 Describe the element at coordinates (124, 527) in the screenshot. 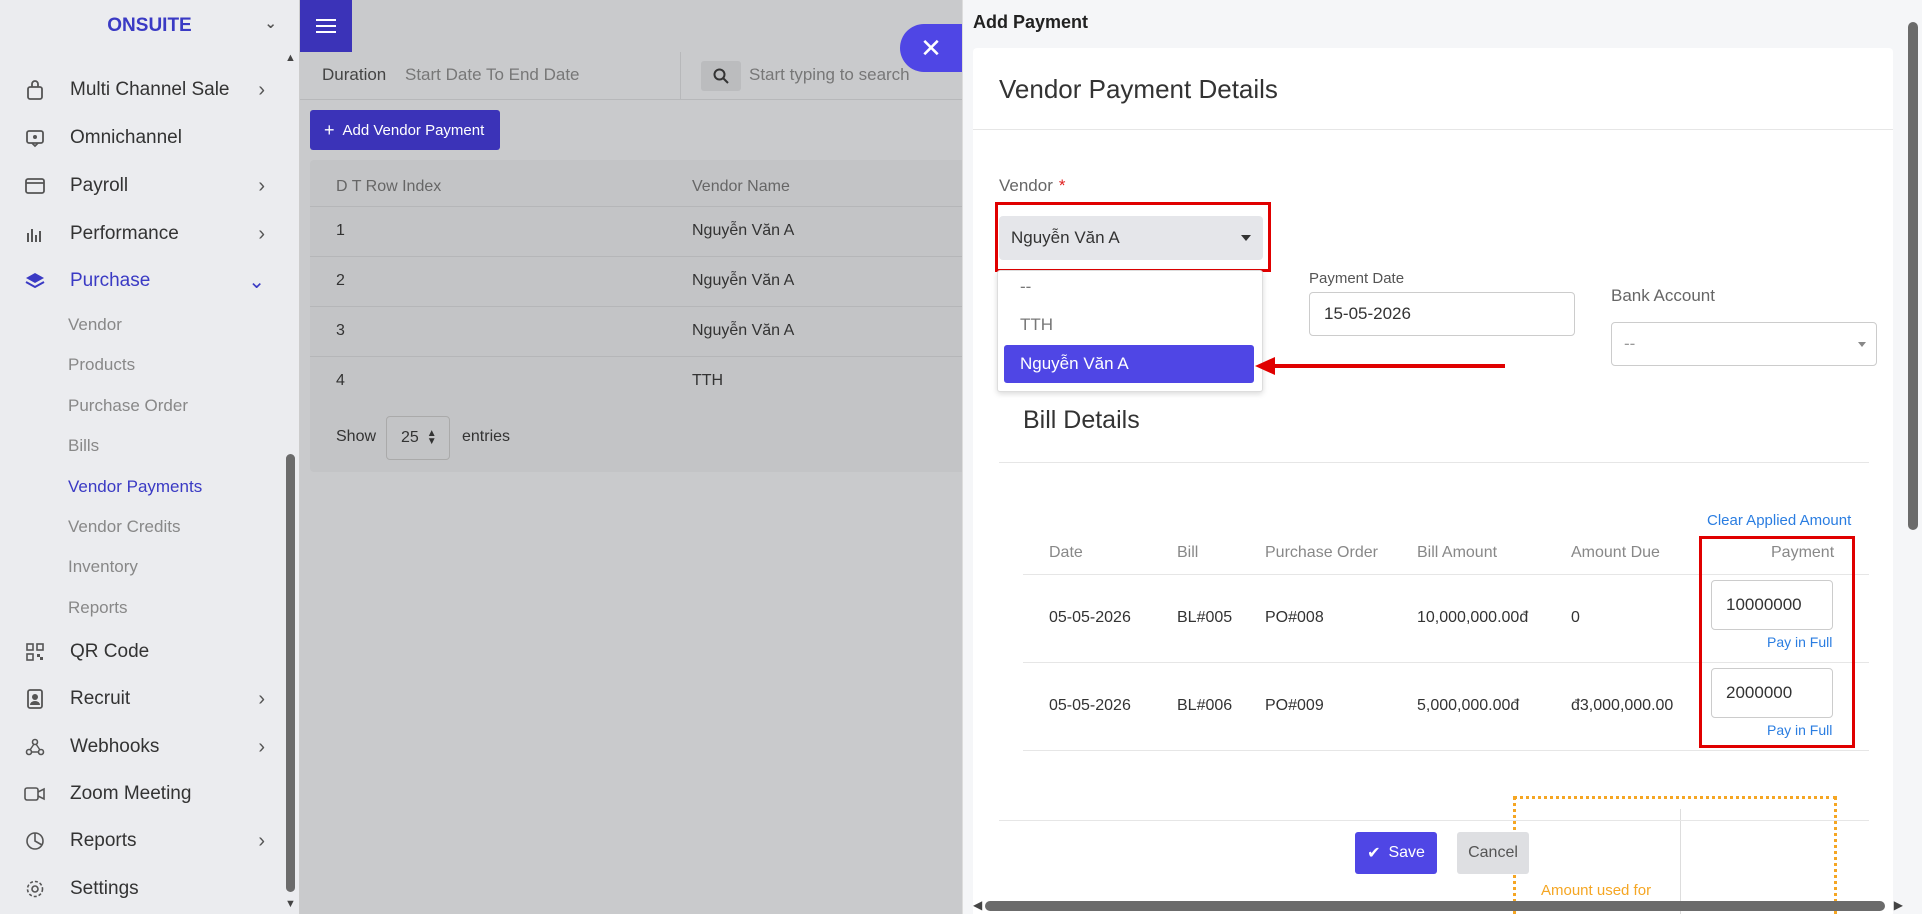

I see `sidebar-sub-vendor-credits: Vendor Credits` at that location.